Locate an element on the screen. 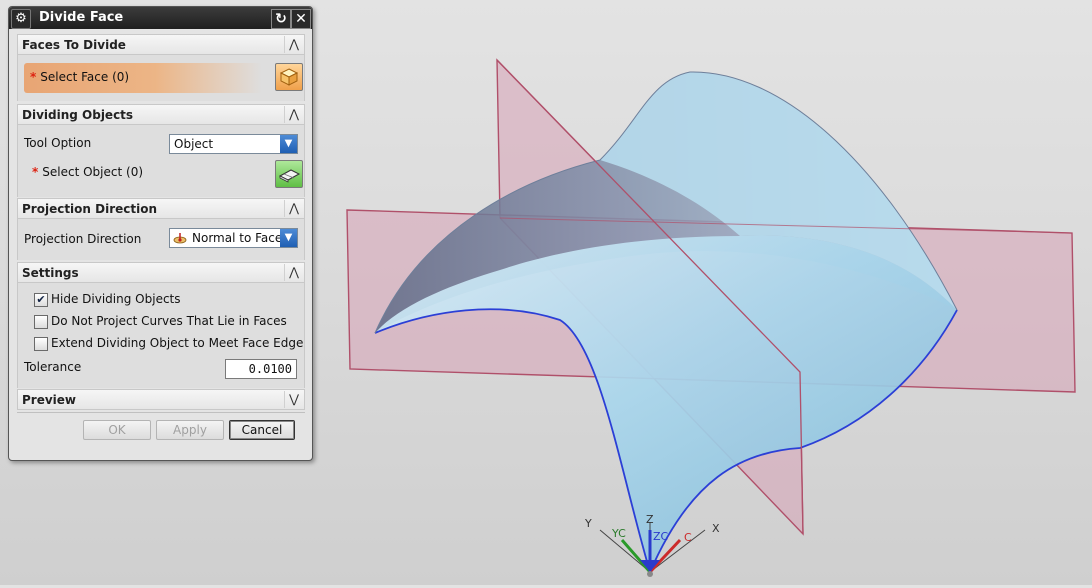 Image resolution: width=1092 pixels, height=588 pixels. plane-object-icon is located at coordinates (289, 176).